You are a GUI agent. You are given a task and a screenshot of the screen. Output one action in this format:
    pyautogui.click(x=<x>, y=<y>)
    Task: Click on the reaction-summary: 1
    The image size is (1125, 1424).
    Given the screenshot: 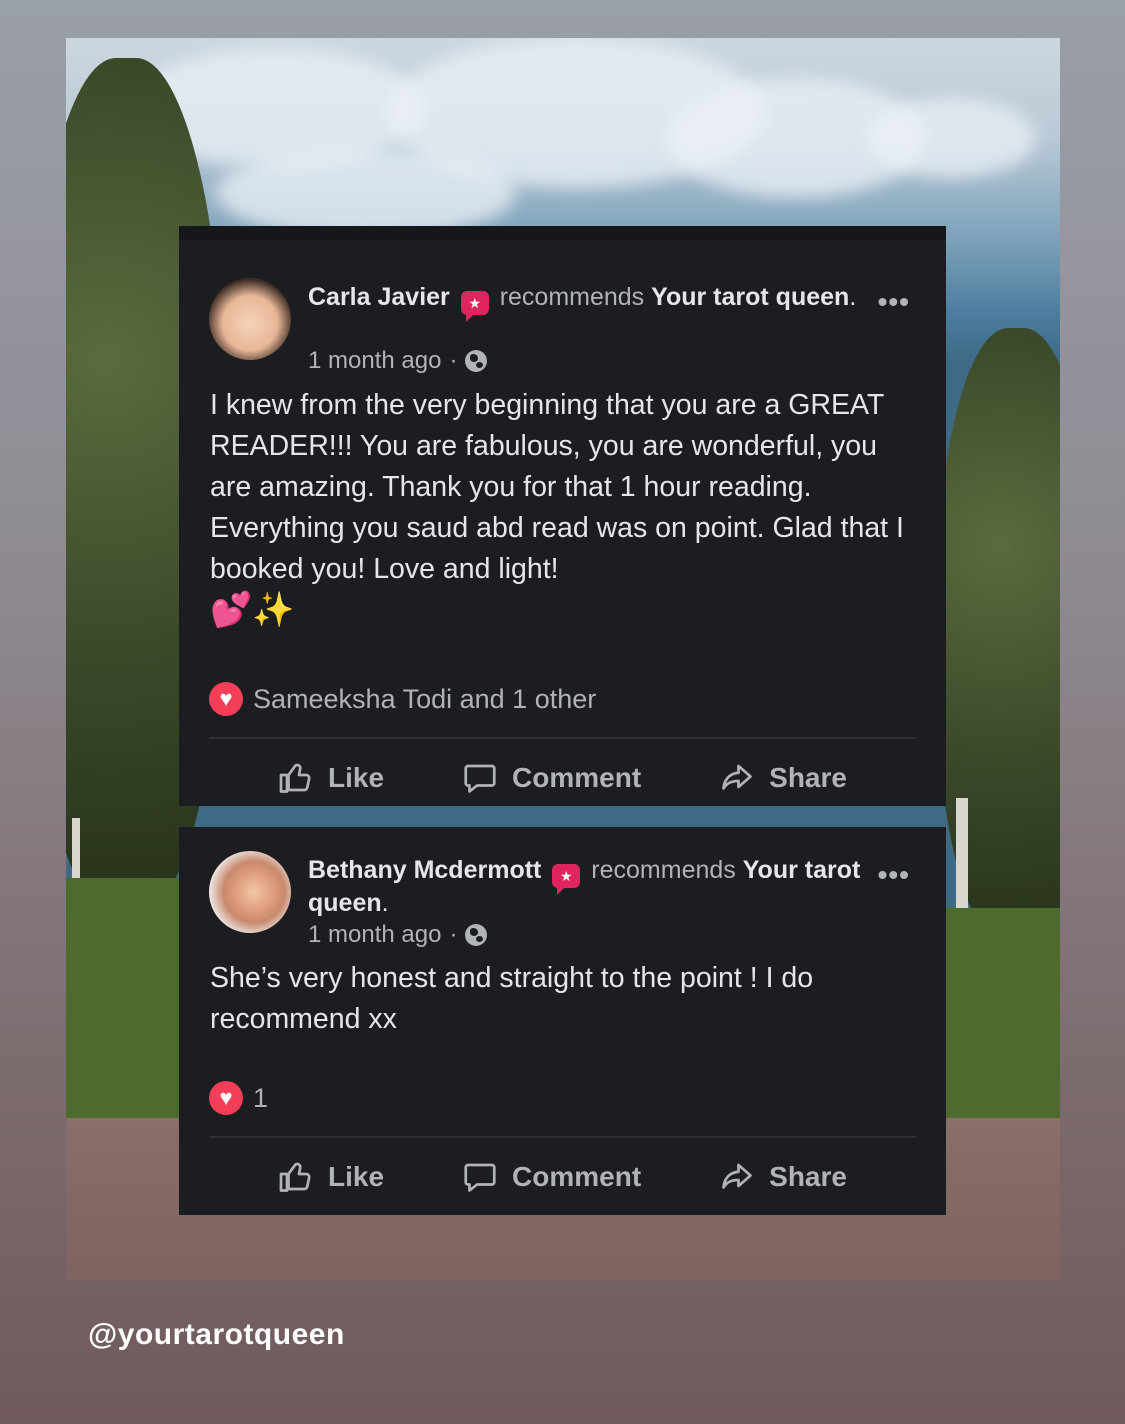 What is the action you would take?
    pyautogui.click(x=238, y=1098)
    